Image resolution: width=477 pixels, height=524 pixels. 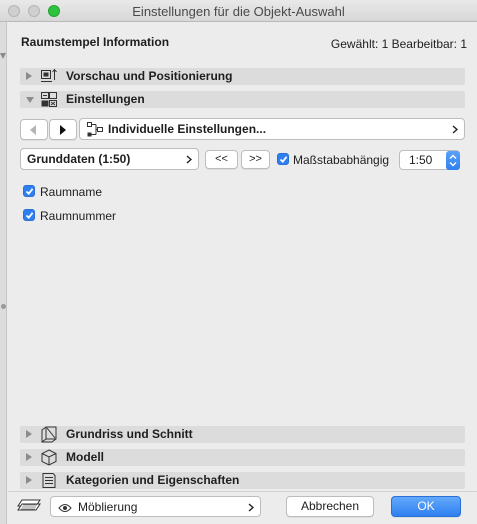 I want to click on section-modell: Modell, so click(x=242, y=457).